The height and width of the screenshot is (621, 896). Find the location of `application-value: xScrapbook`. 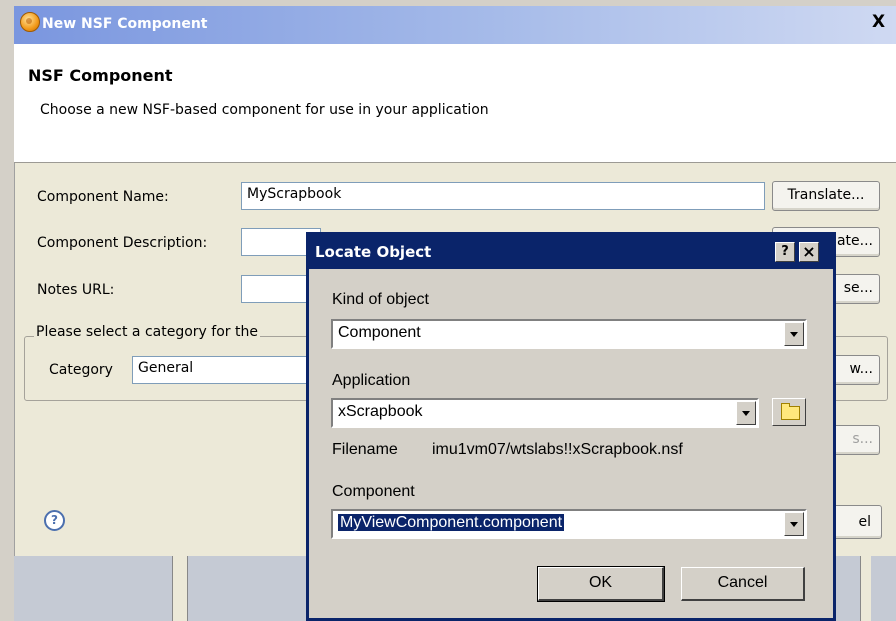

application-value: xScrapbook is located at coordinates (380, 411).